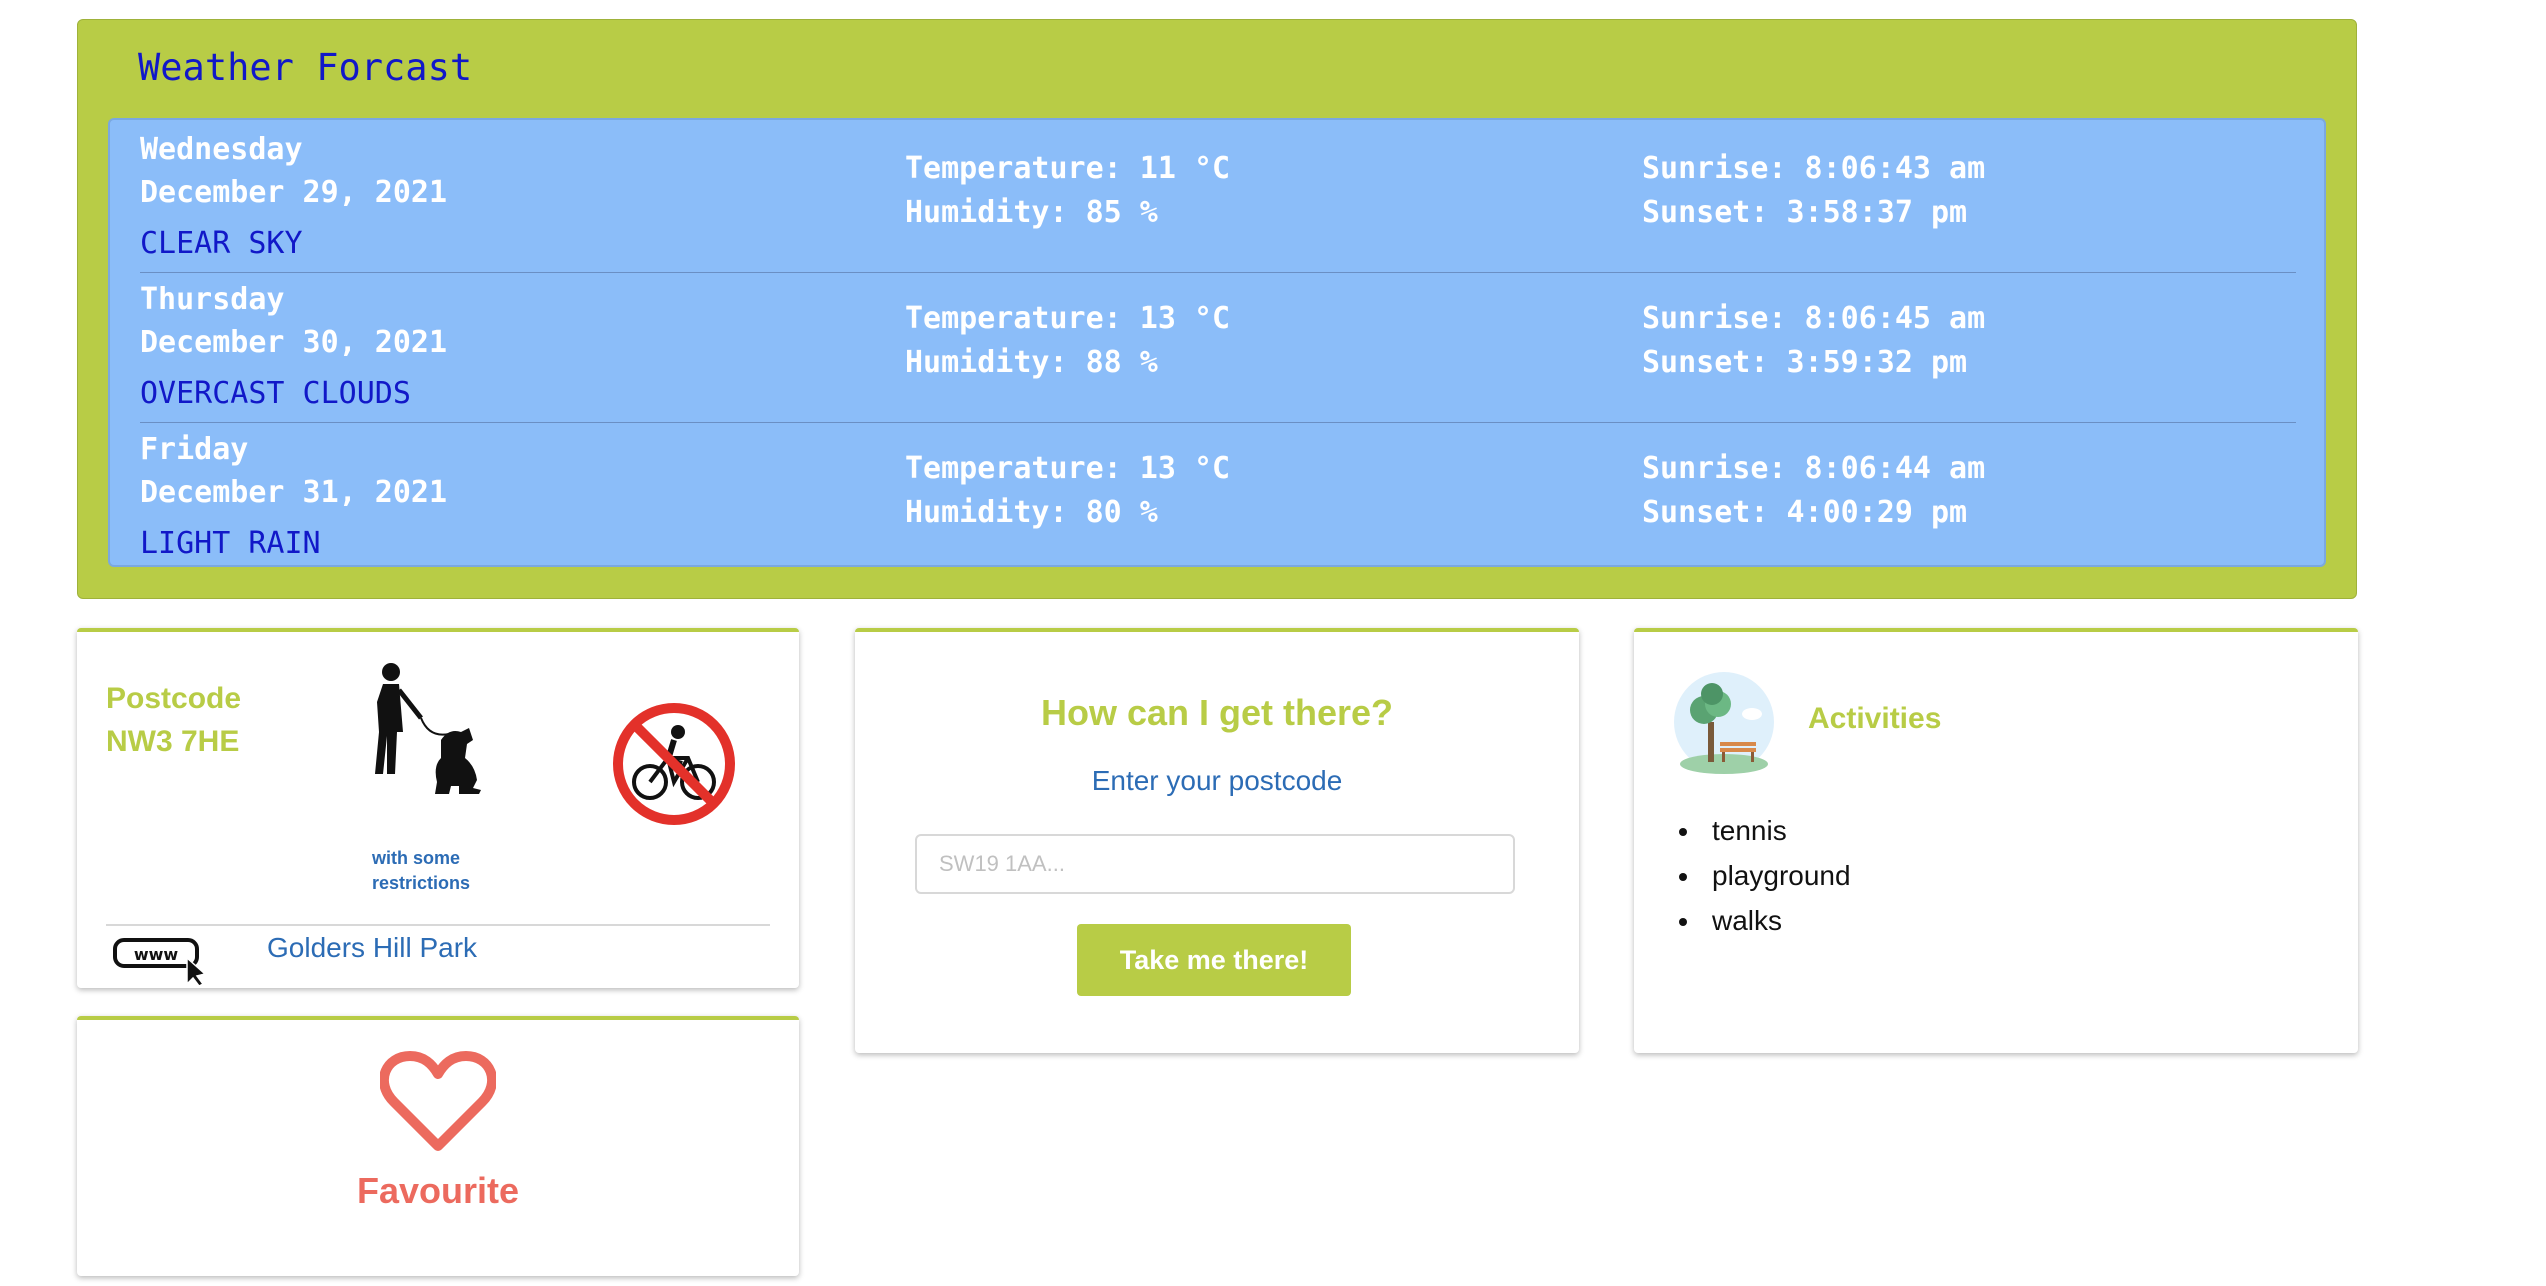 The image size is (2546, 1286). Describe the element at coordinates (1996, 840) in the screenshot. I see `activities-card: Activities tennis playground walks` at that location.